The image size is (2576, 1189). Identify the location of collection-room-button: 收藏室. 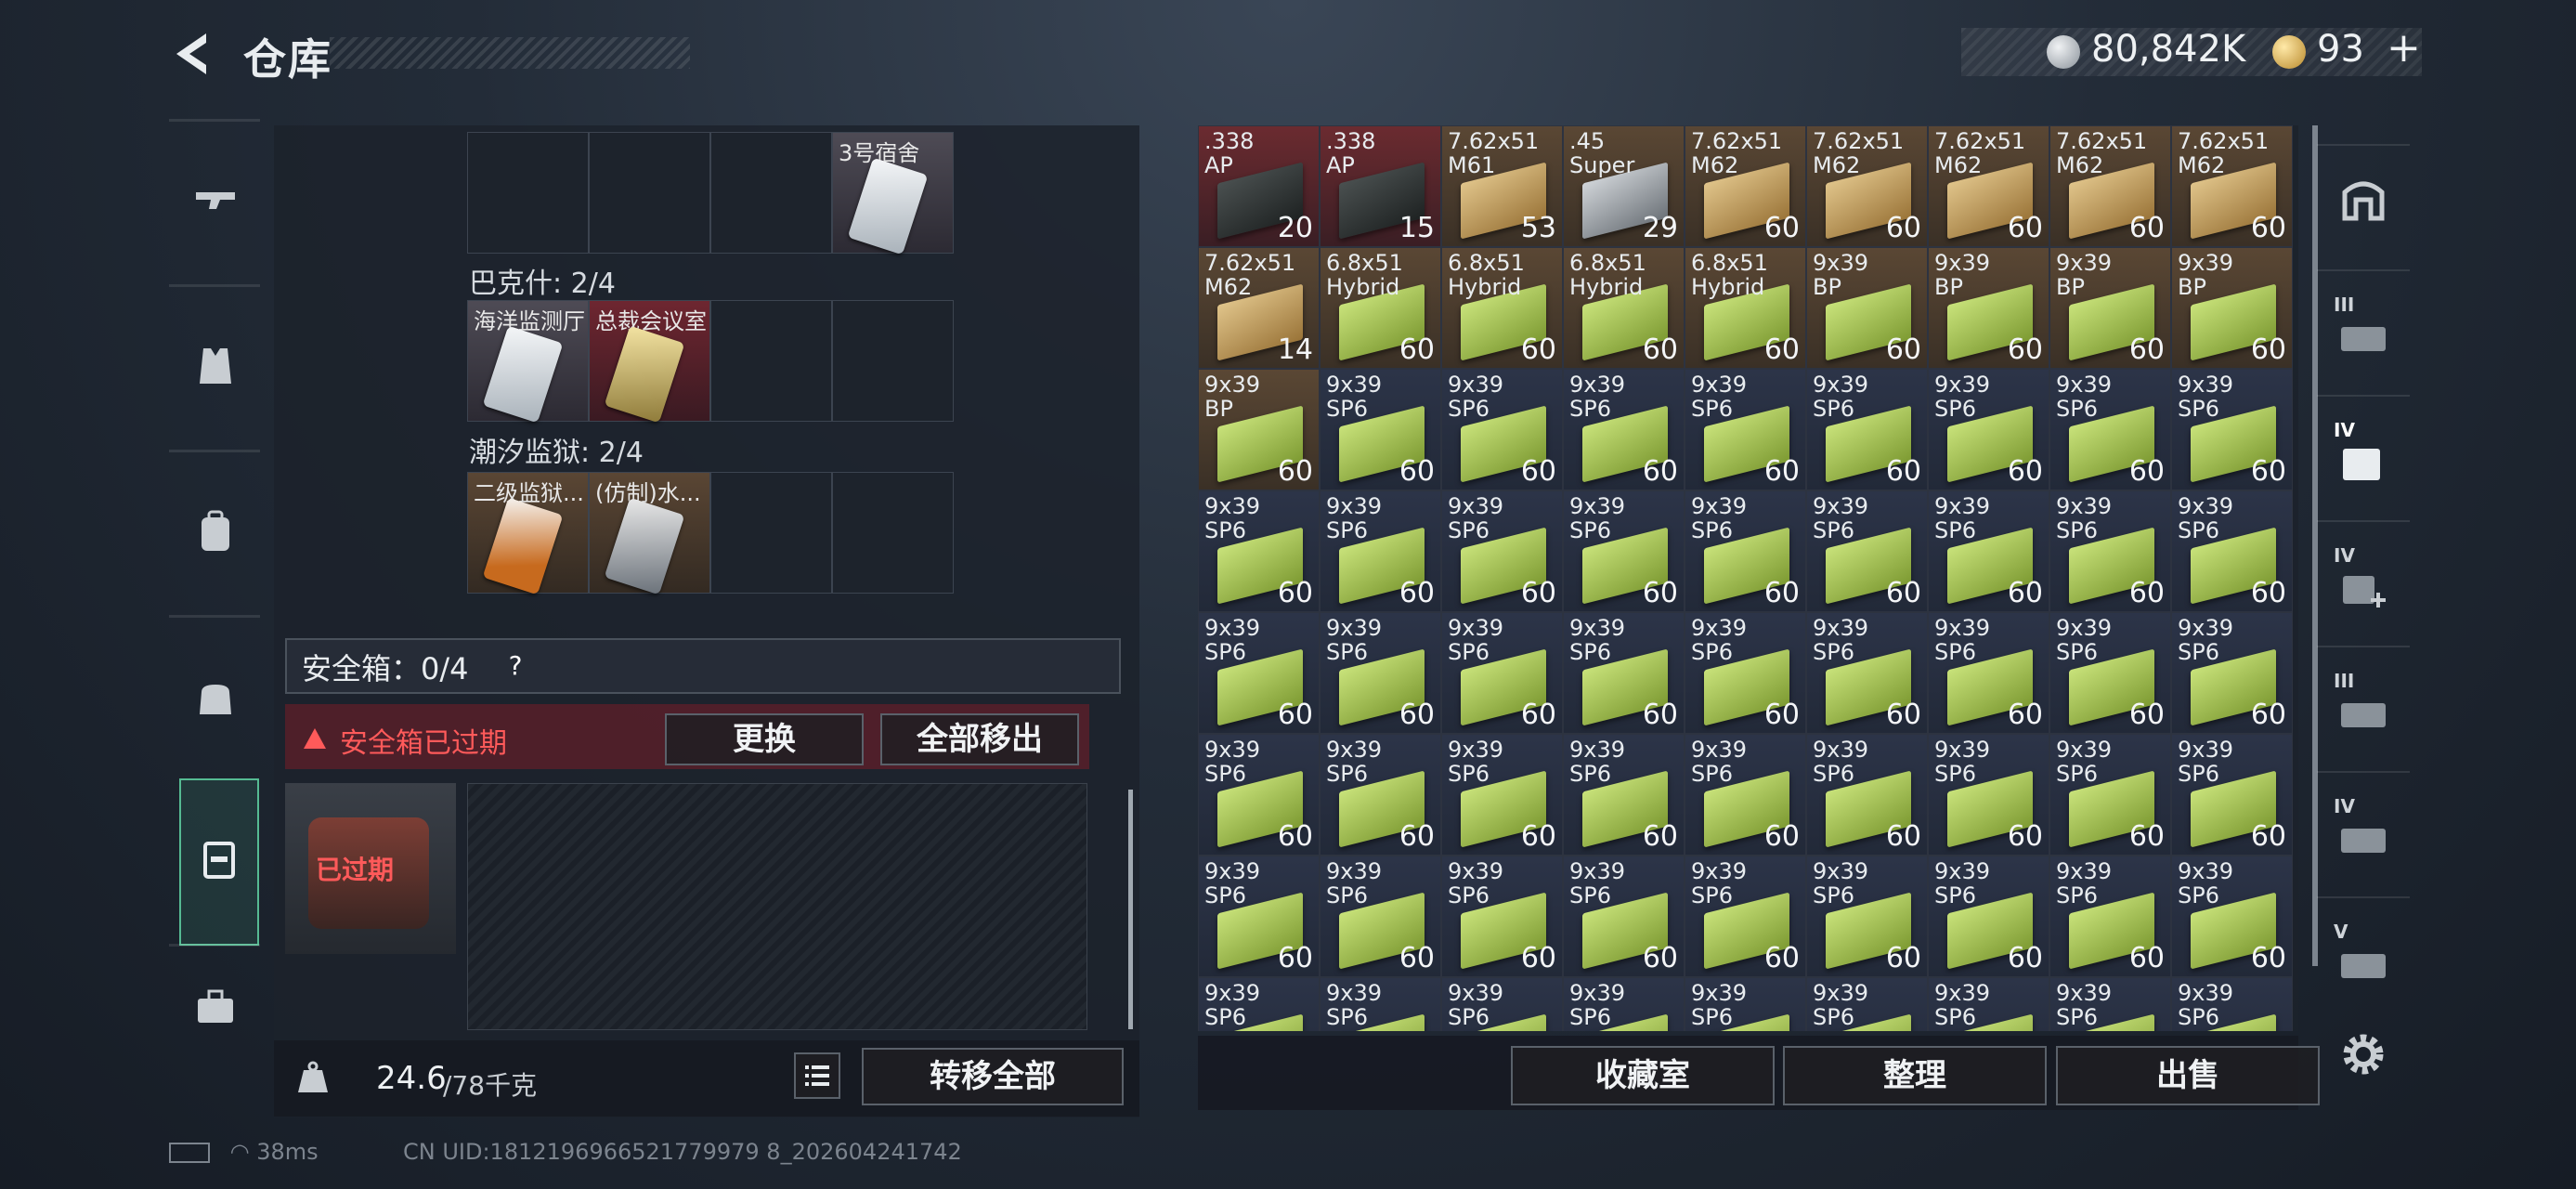
(1643, 1075).